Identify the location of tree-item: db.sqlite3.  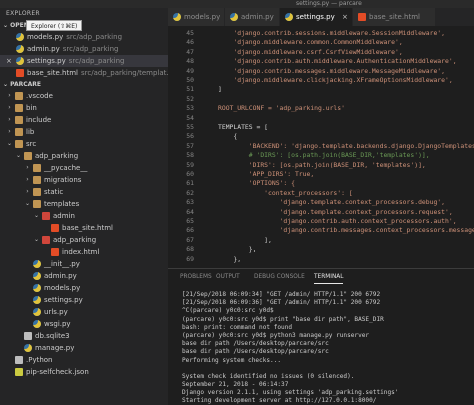
(84, 336).